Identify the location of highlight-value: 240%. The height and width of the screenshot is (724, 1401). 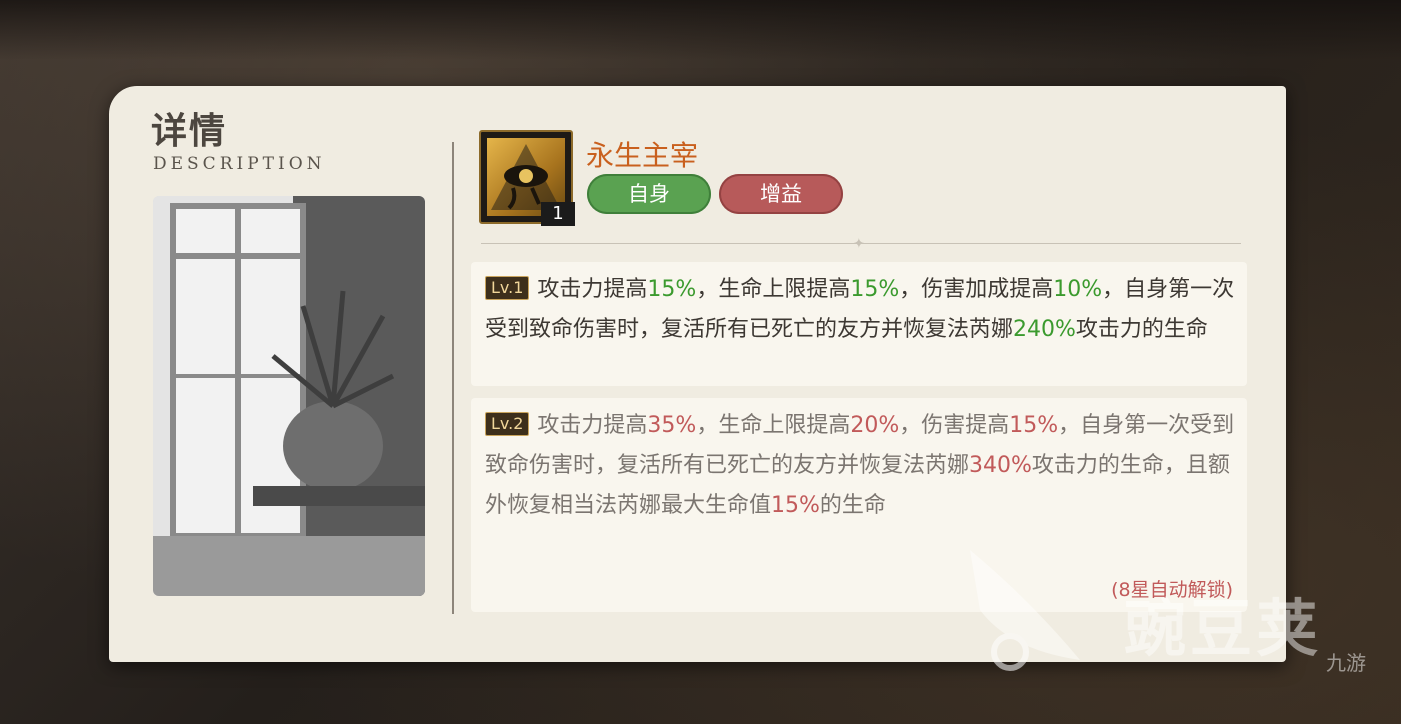
(1044, 329).